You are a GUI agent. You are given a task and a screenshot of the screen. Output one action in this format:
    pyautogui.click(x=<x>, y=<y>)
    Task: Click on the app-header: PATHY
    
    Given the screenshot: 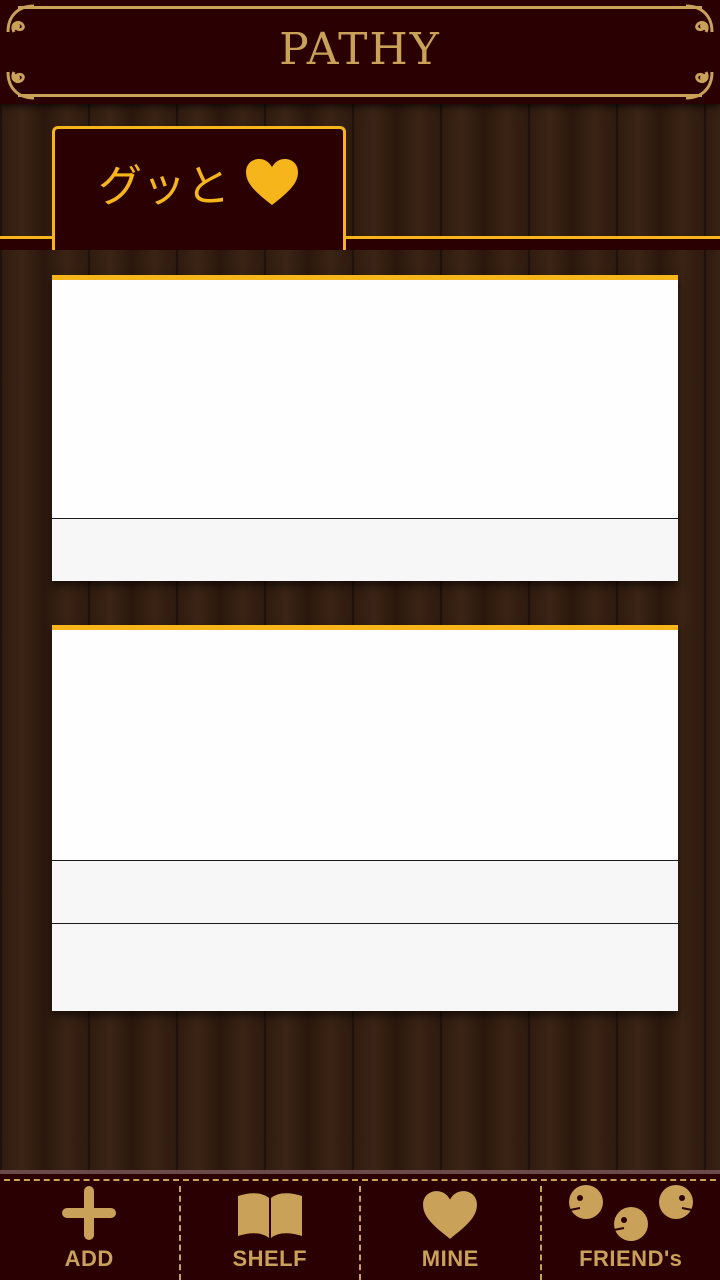 What is the action you would take?
    pyautogui.click(x=360, y=52)
    